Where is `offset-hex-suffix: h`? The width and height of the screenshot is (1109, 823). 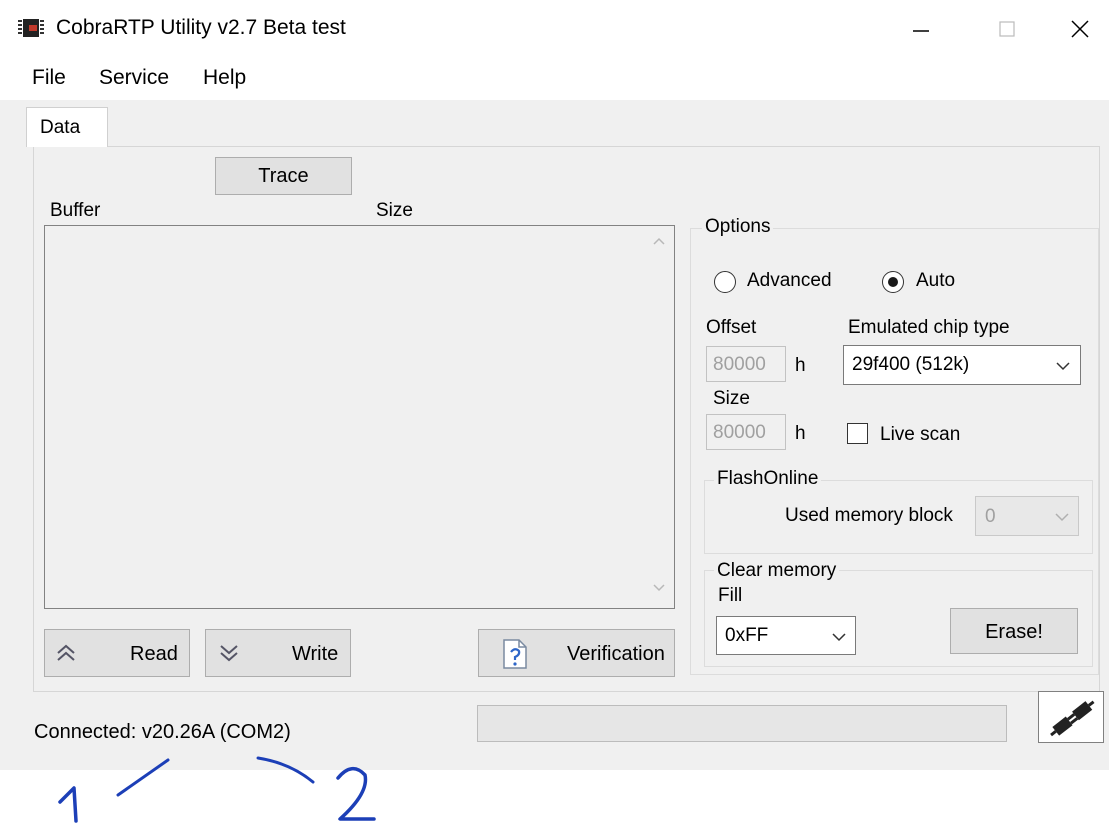 offset-hex-suffix: h is located at coordinates (800, 365).